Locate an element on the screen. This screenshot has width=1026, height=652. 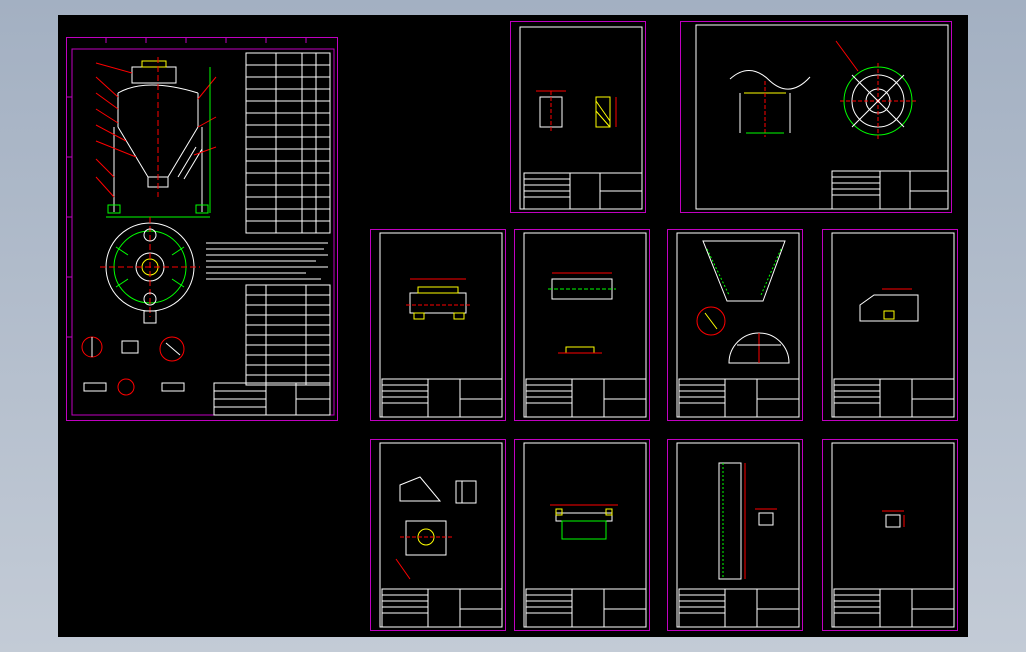
sheet-small-part-top is located at coordinates (578, 117).